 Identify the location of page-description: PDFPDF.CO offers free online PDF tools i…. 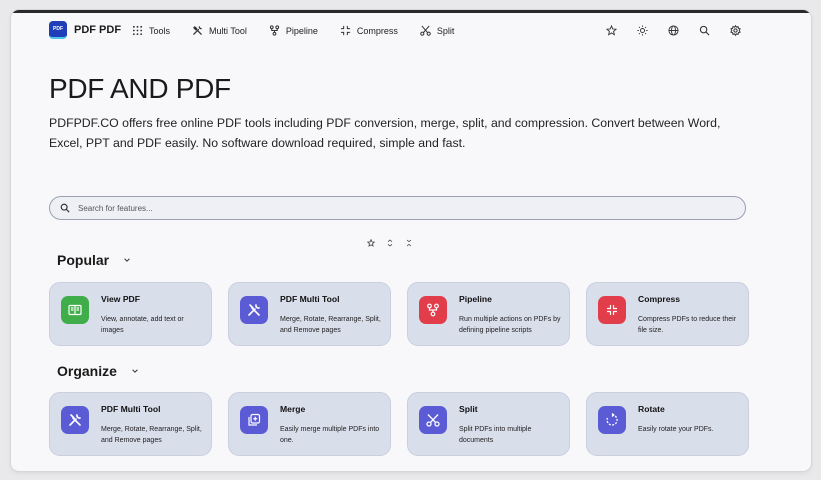
(385, 133).